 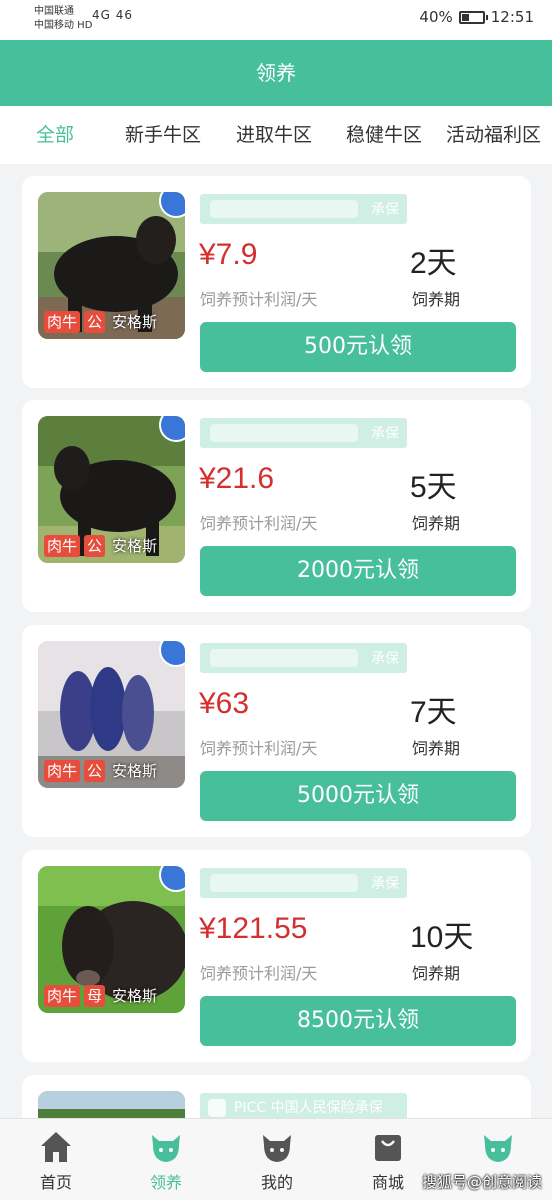 What do you see at coordinates (113, 15) in the screenshot?
I see `signal-icon: 4G 46` at bounding box center [113, 15].